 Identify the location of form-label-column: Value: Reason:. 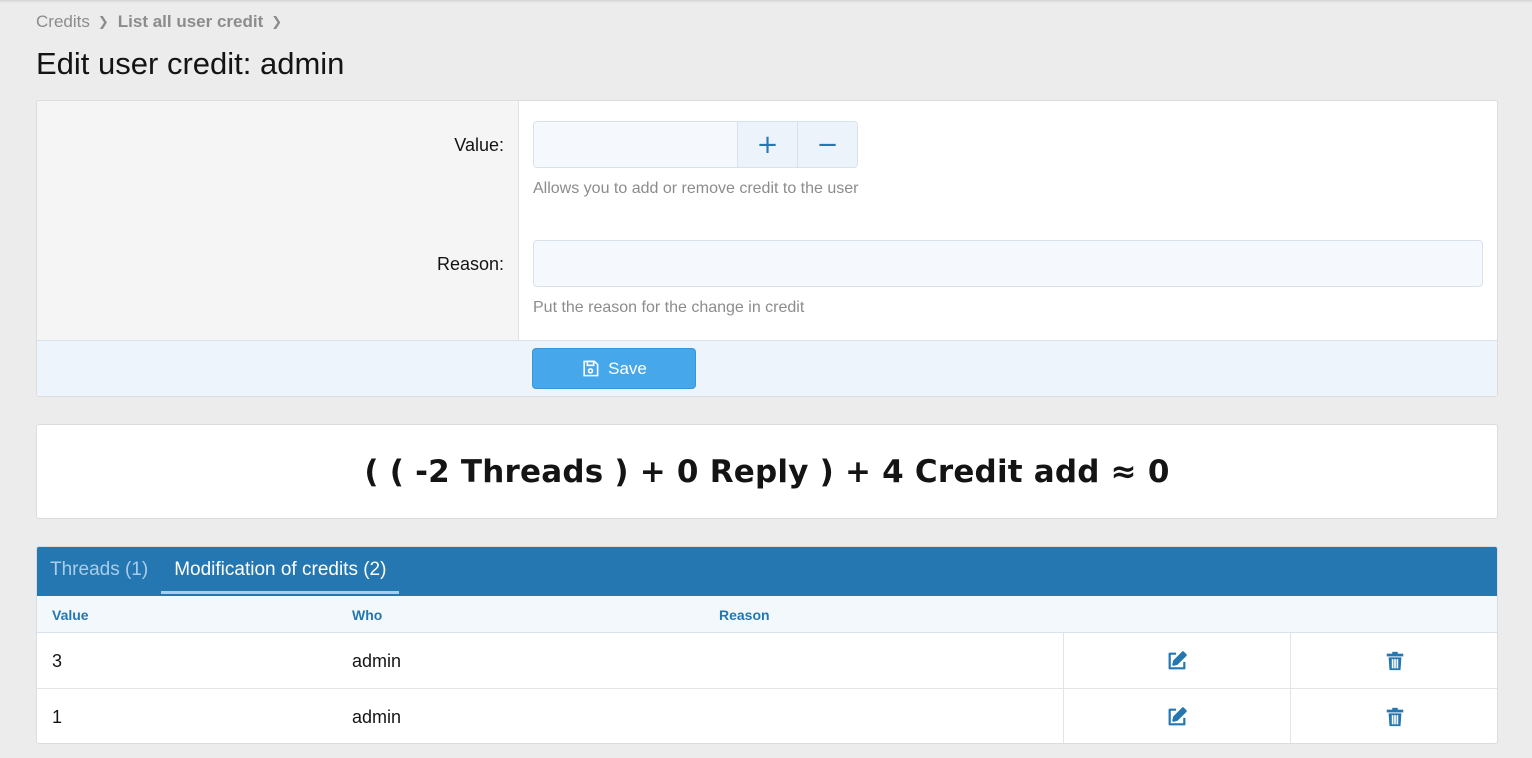
(278, 220).